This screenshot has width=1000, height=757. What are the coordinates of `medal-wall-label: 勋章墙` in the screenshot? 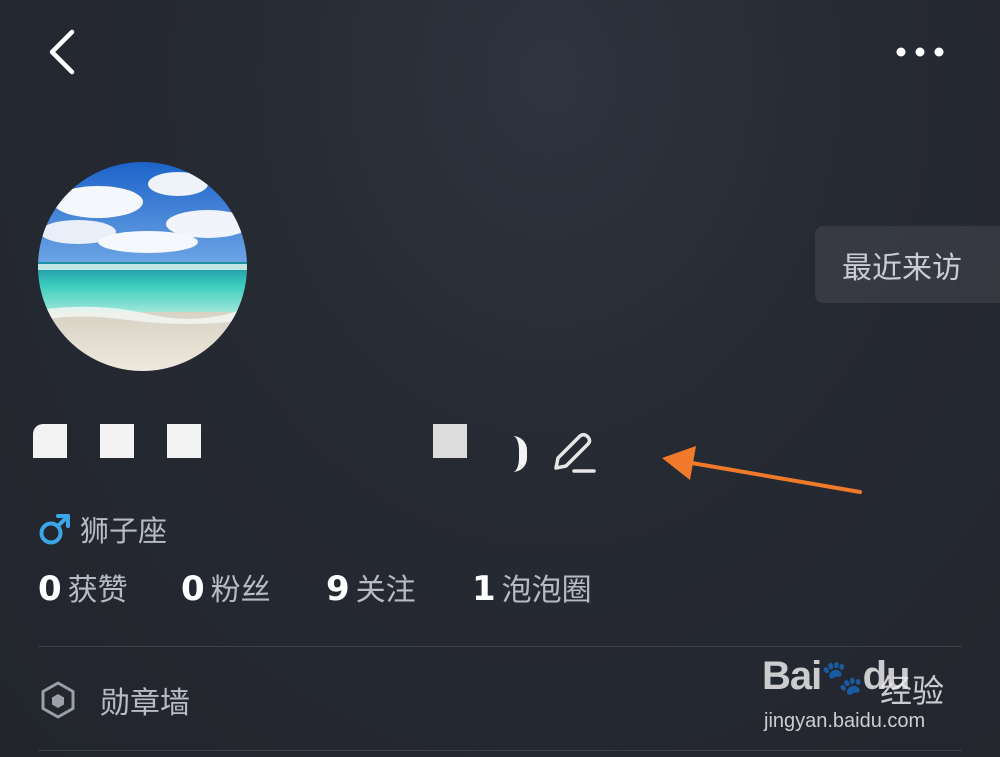 It's located at (145, 703).